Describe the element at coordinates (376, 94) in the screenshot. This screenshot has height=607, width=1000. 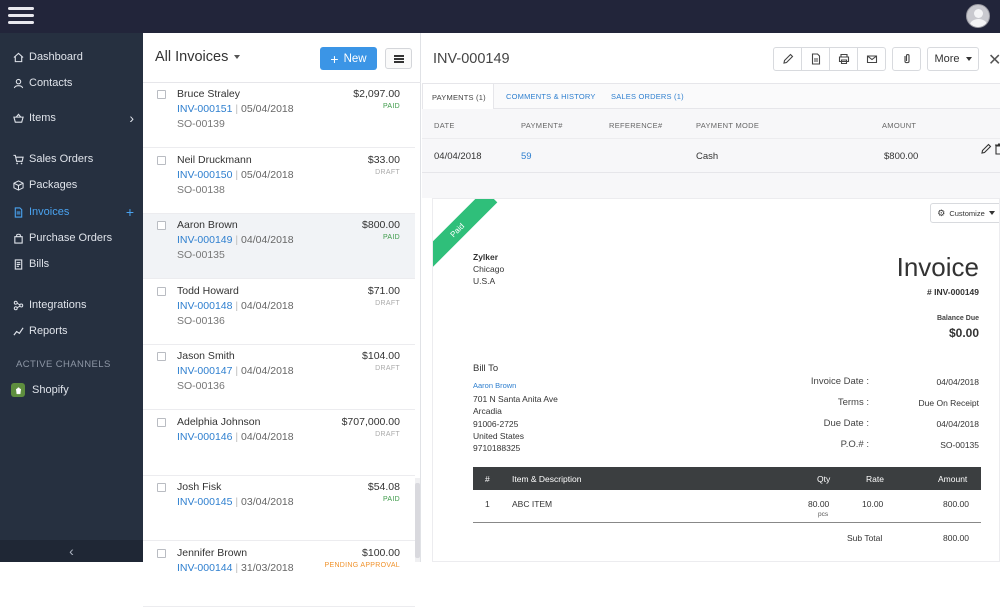
I see `invoice-amount: $2,097.00` at that location.